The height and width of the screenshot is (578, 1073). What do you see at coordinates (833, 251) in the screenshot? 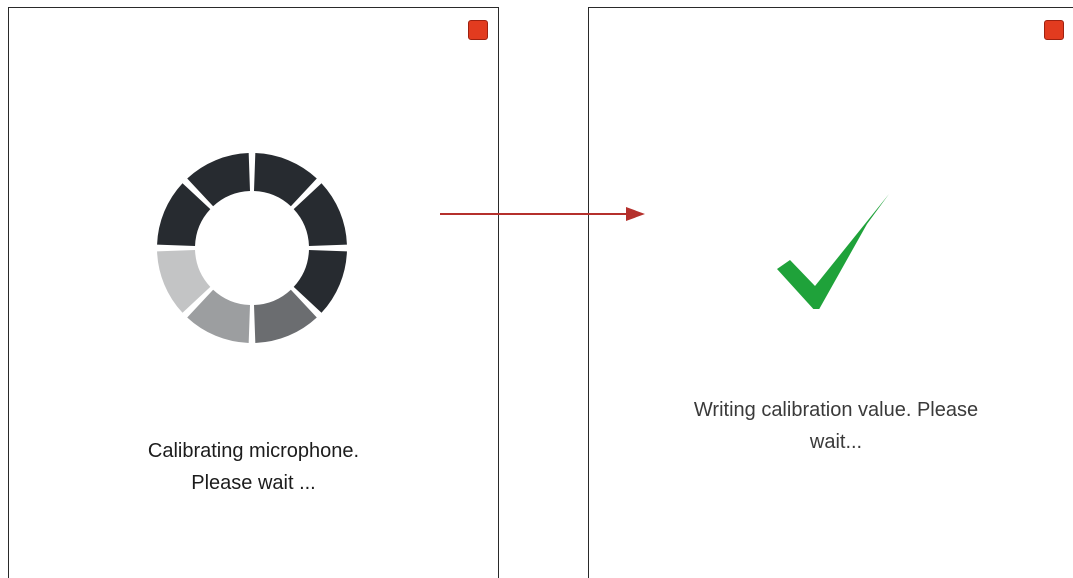
I see `checkmark-icon` at bounding box center [833, 251].